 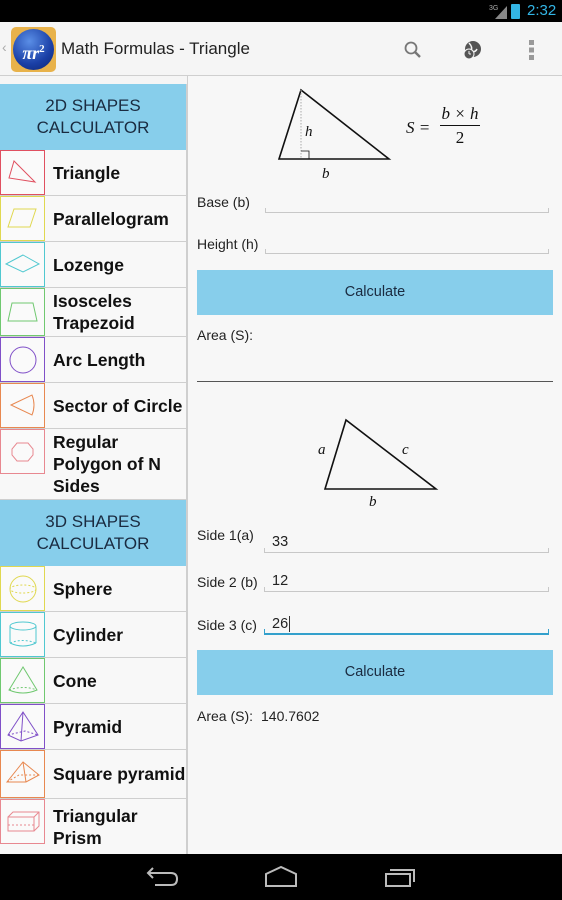 I want to click on sidebar-item-label: Isosceles Trapezoid, so click(x=94, y=312).